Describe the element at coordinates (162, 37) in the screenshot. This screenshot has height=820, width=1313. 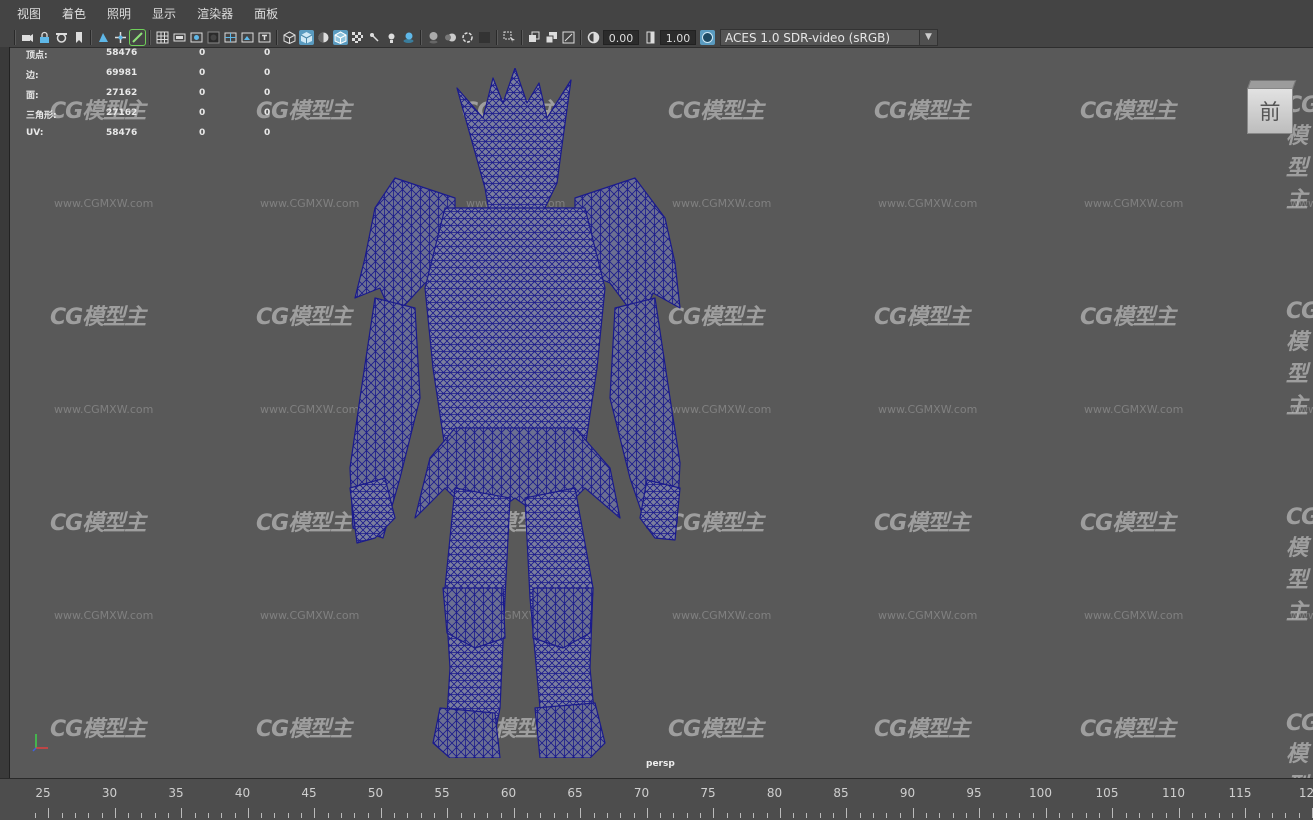
I see `grid-icon` at that location.